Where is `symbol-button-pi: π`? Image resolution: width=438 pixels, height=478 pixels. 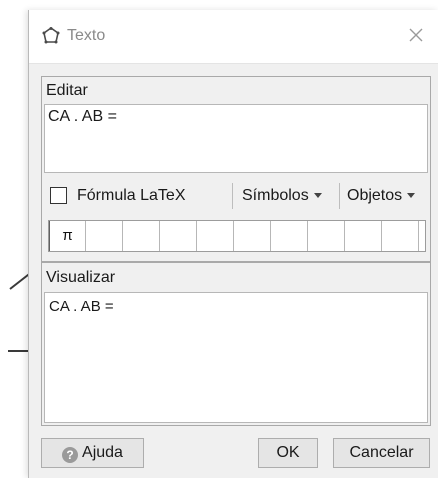
symbol-button-pi: π is located at coordinates (67, 236).